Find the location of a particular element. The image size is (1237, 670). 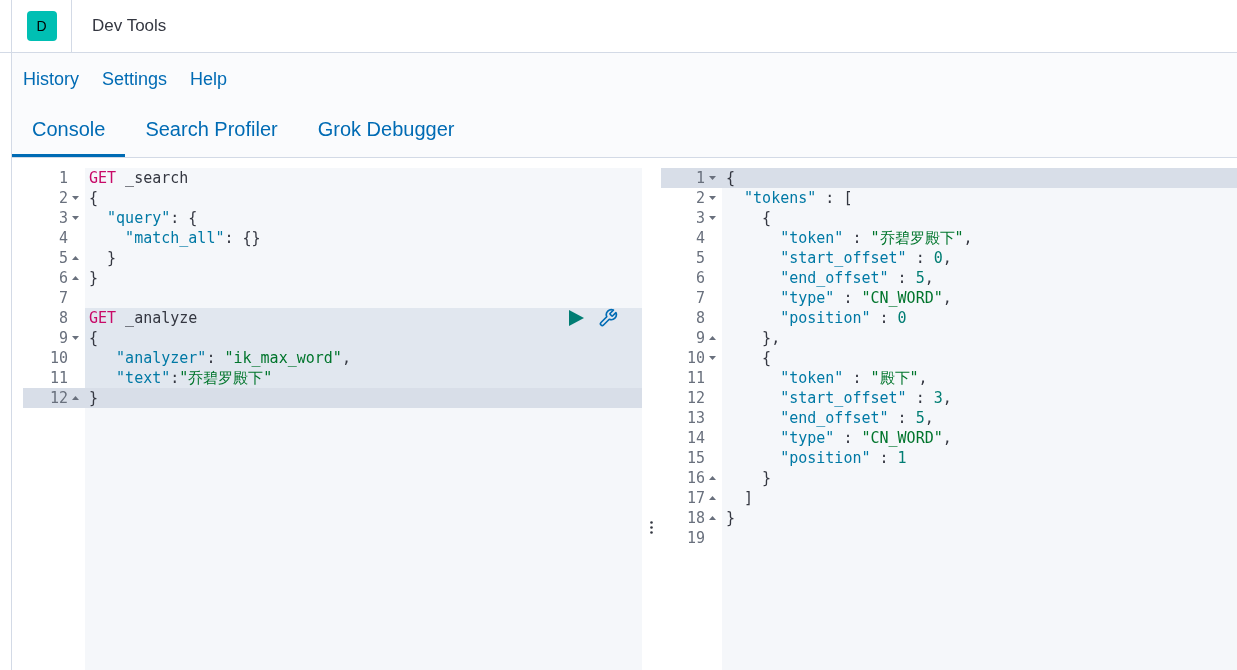

tab: Grok Debugger is located at coordinates (386, 130).